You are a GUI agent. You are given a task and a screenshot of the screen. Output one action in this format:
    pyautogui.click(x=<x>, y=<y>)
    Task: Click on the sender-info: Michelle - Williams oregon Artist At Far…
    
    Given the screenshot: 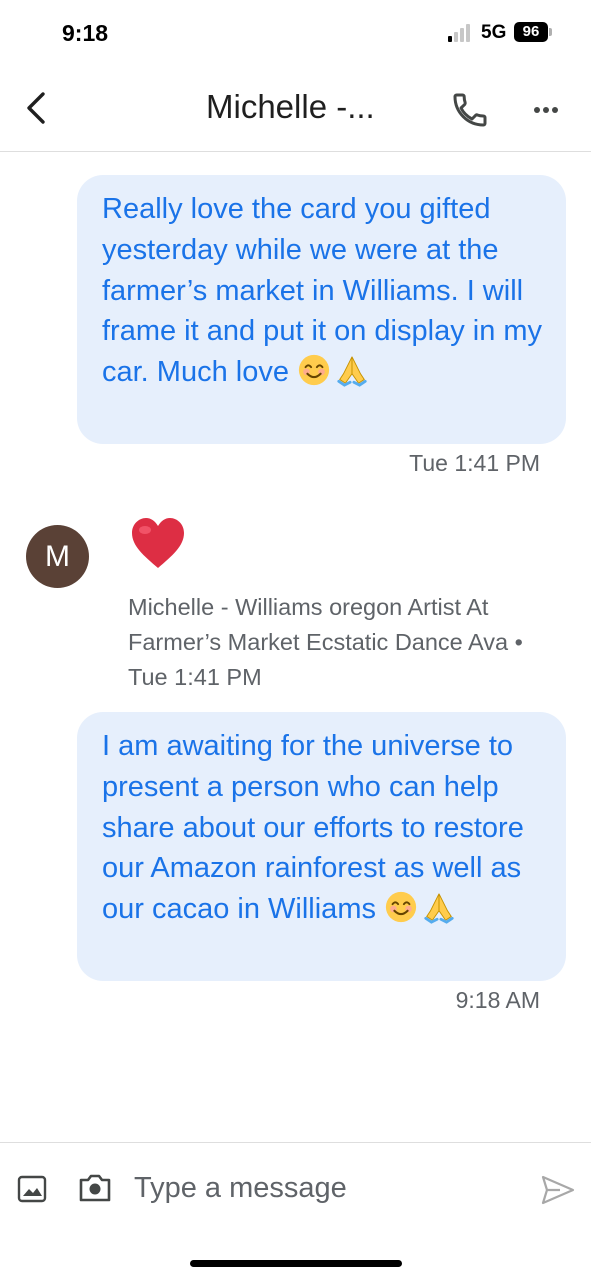 What is the action you would take?
    pyautogui.click(x=348, y=642)
    